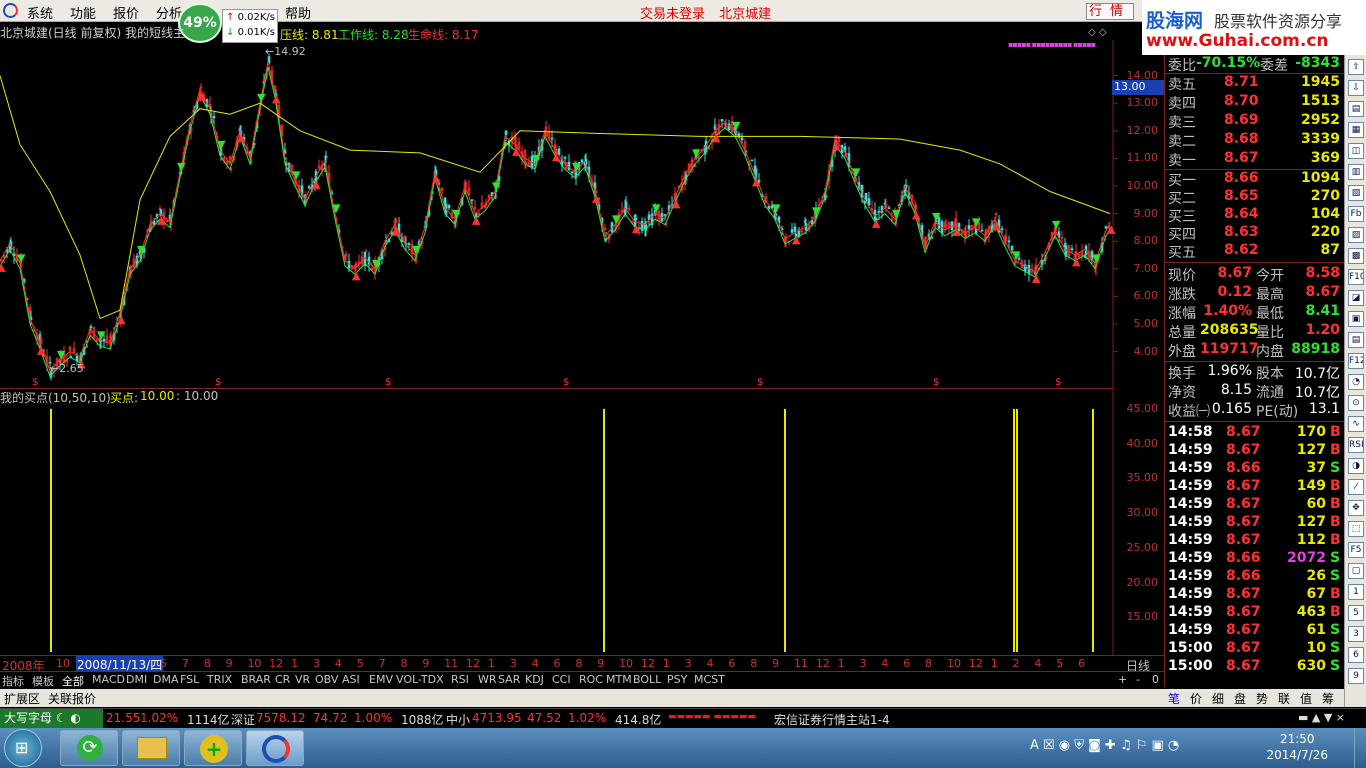 The image size is (1366, 768). I want to click on right-tab: 势, so click(1262, 698).